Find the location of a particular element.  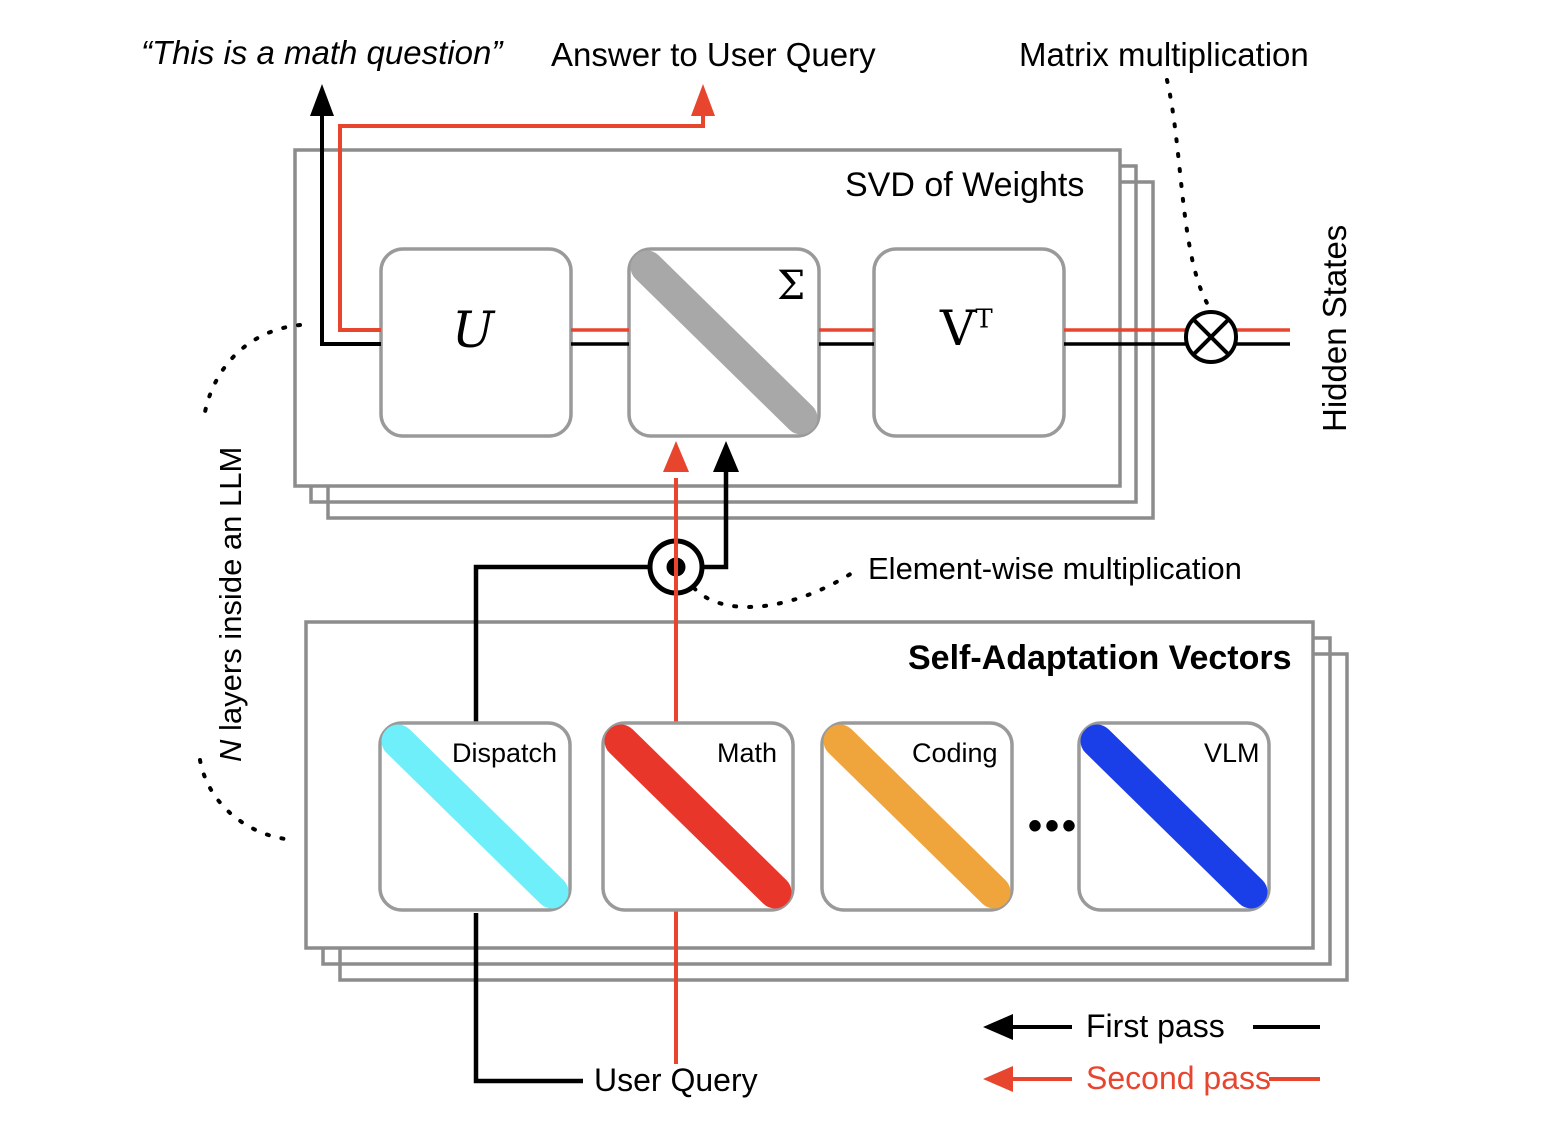

legend-label-first-pass: First pass is located at coordinates (1155, 1026).